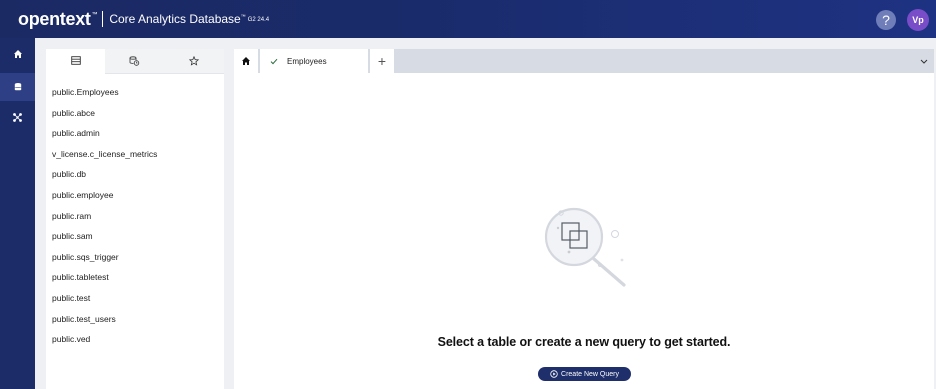 This screenshot has width=936, height=389. I want to click on help-button: ?, so click(886, 20).